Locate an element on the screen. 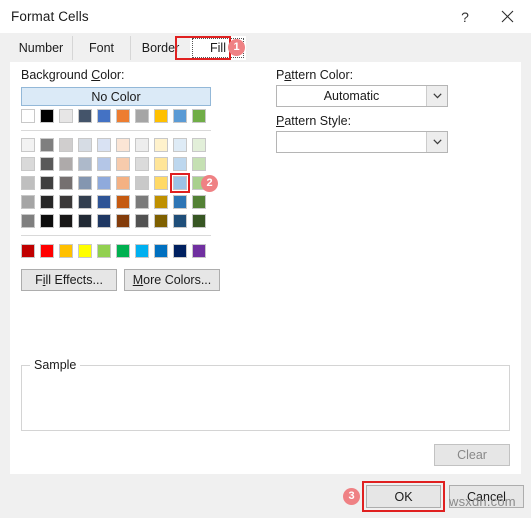  chevron-down-icon is located at coordinates (436, 96).